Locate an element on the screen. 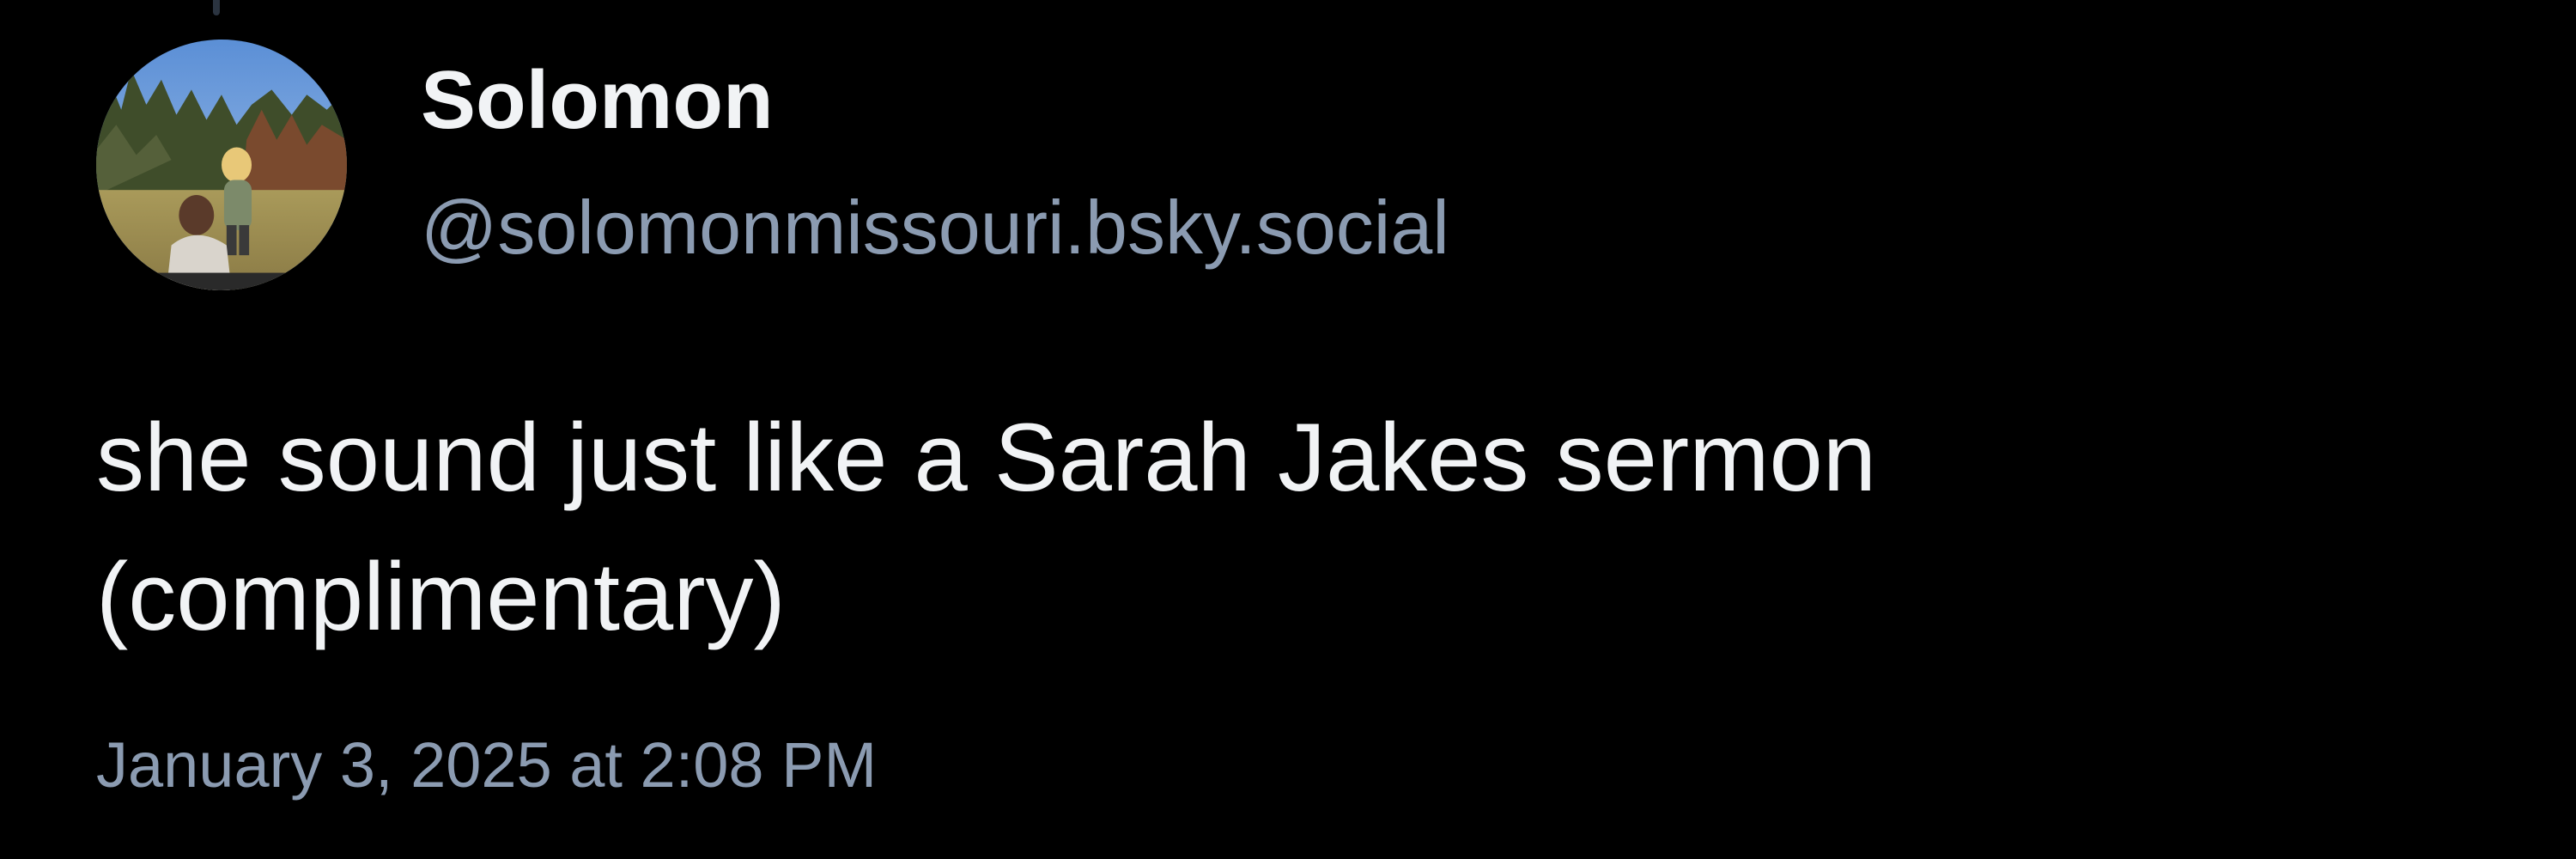 Image resolution: width=2576 pixels, height=859 pixels. author-display-name: Solomon is located at coordinates (597, 100).